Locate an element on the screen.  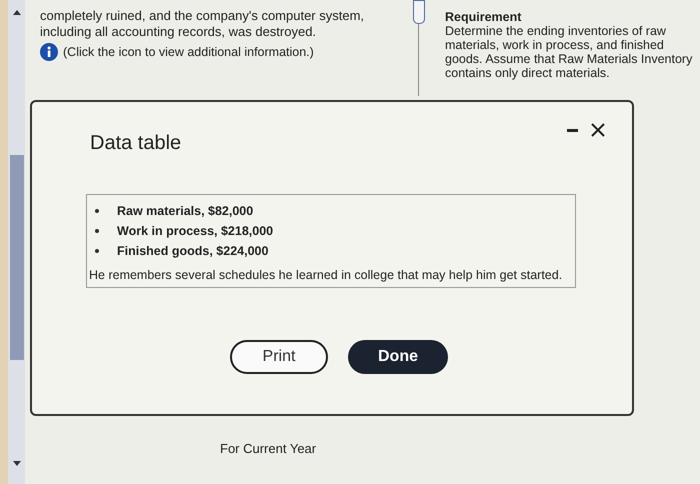
info-link: (Click the icon to view additional information.) is located at coordinates (188, 52).